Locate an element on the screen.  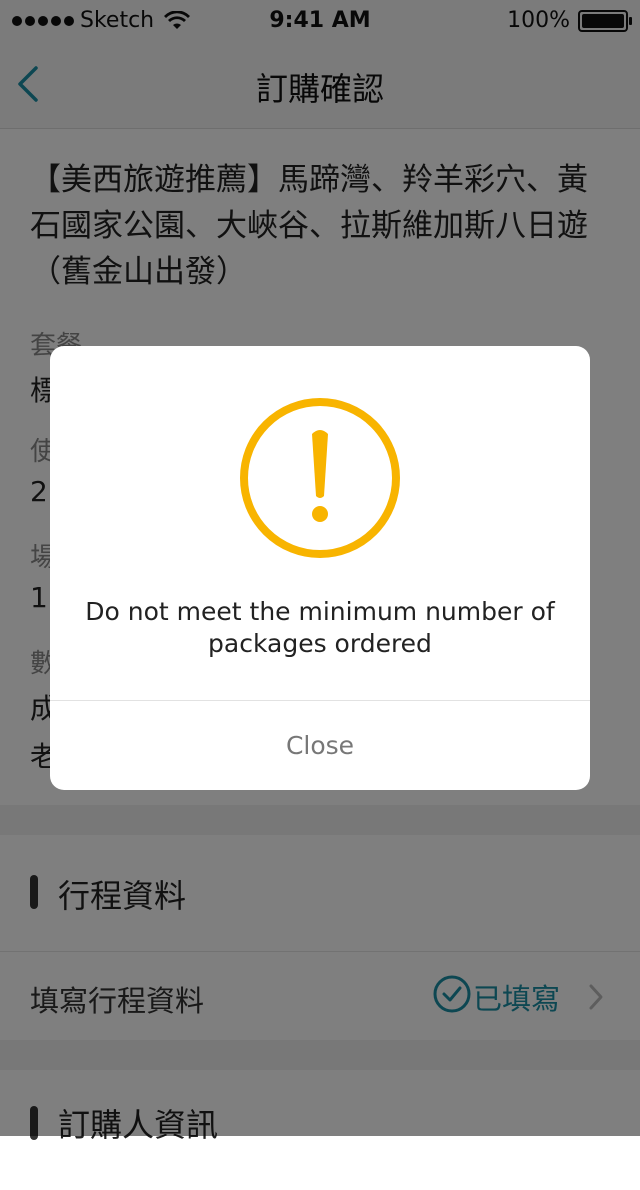
close-button: Close is located at coordinates (320, 745).